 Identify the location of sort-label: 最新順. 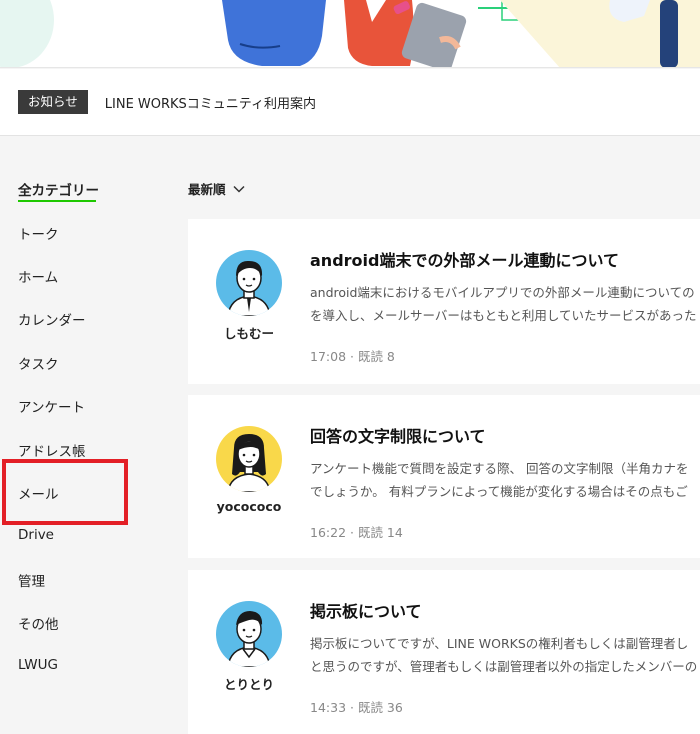
(207, 189).